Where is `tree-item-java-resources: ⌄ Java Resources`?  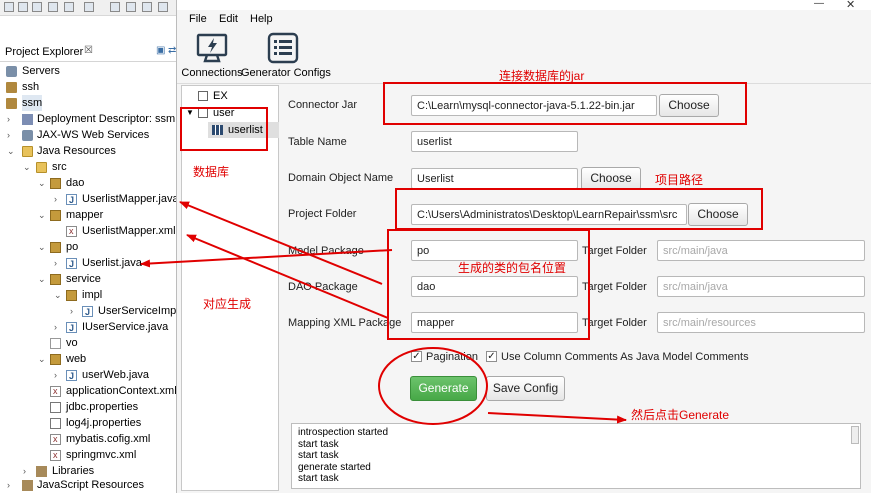 tree-item-java-resources: ⌄ Java Resources is located at coordinates (90, 151).